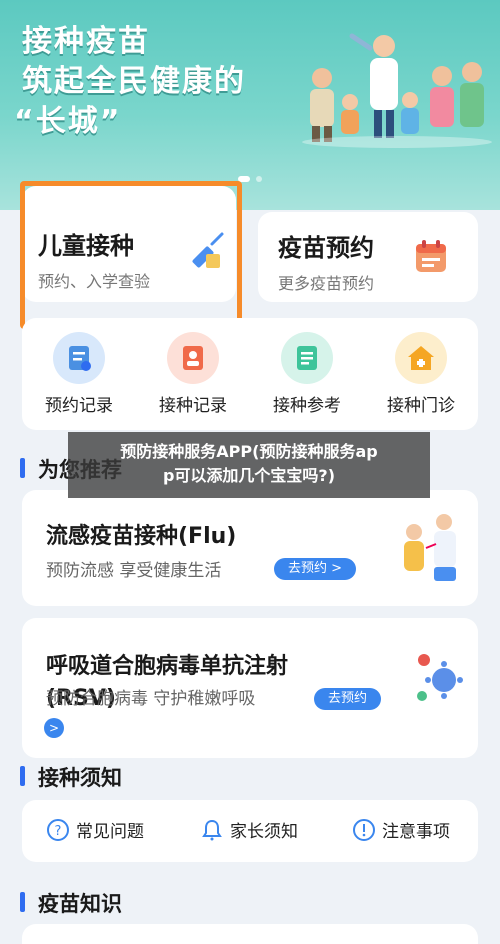  I want to click on vaccination-reference-button: 接种参考, so click(307, 374).